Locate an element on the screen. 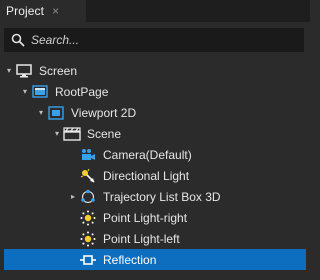  close-icon: × is located at coordinates (55, 11).